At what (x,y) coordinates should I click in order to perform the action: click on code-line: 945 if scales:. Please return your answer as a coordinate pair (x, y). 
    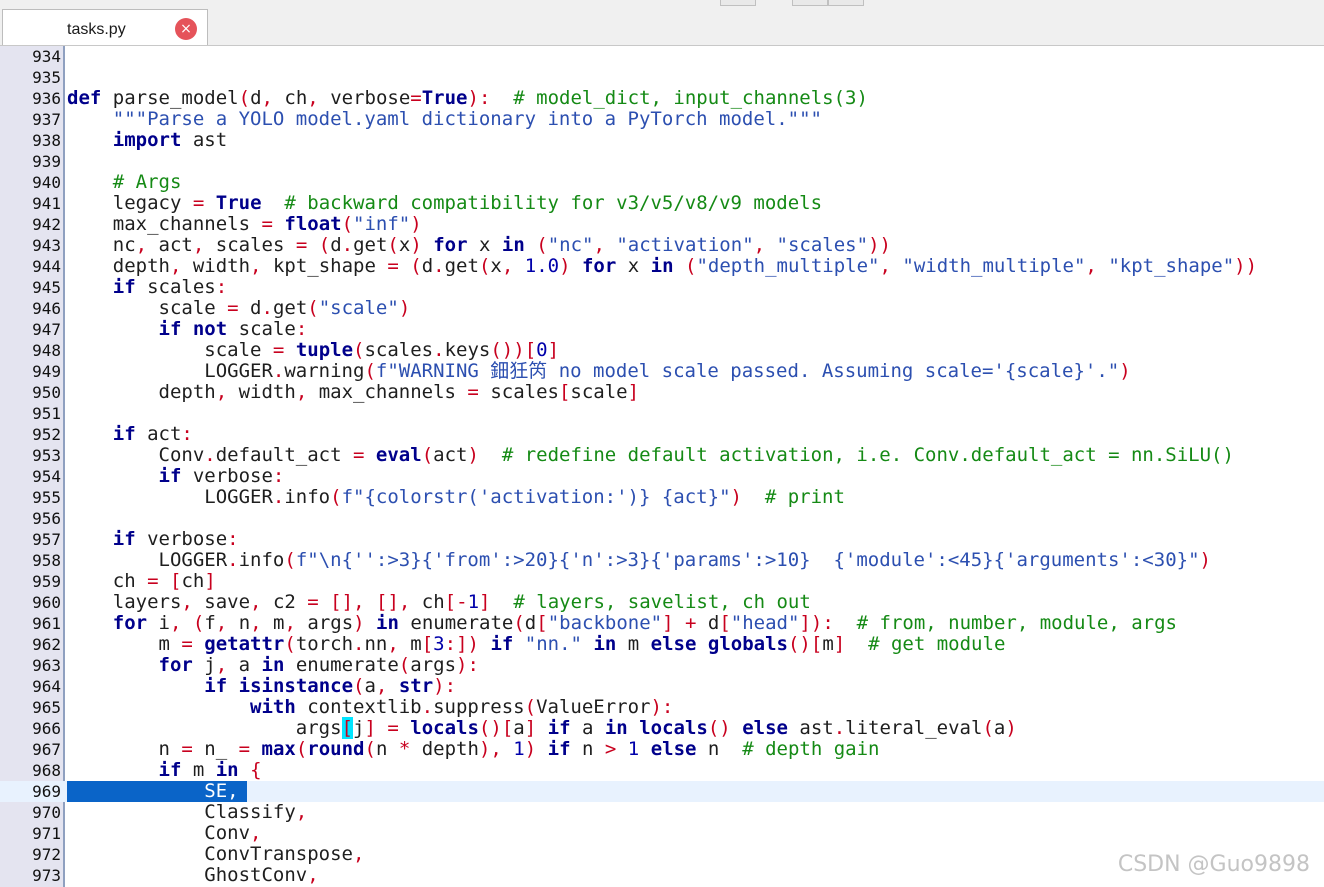
    Looking at the image, I should click on (662, 287).